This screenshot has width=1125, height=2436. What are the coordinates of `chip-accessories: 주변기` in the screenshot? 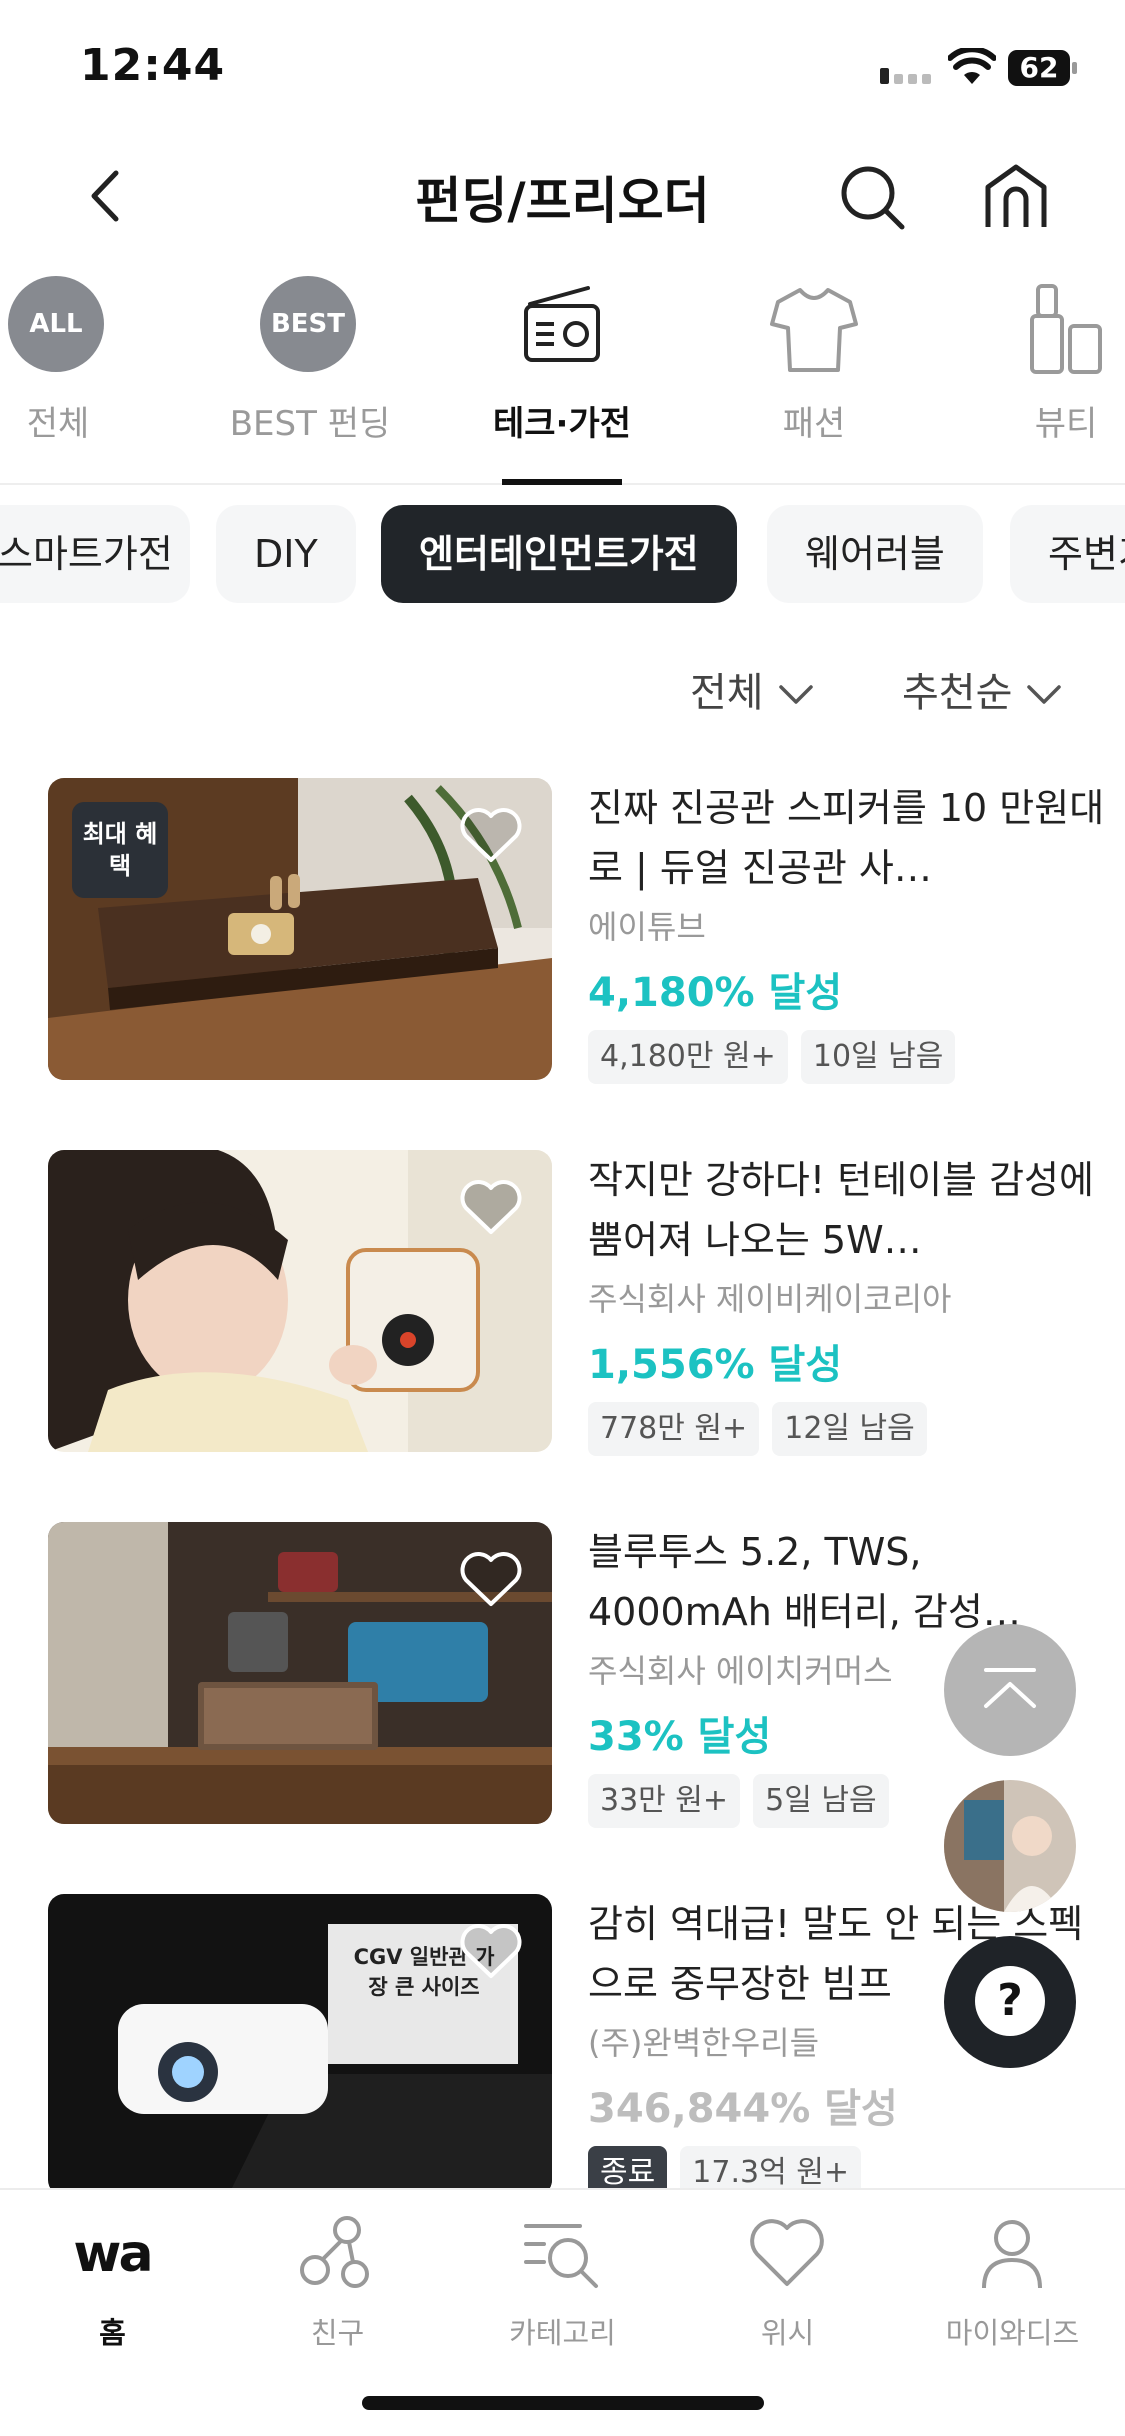 It's located at (1067, 554).